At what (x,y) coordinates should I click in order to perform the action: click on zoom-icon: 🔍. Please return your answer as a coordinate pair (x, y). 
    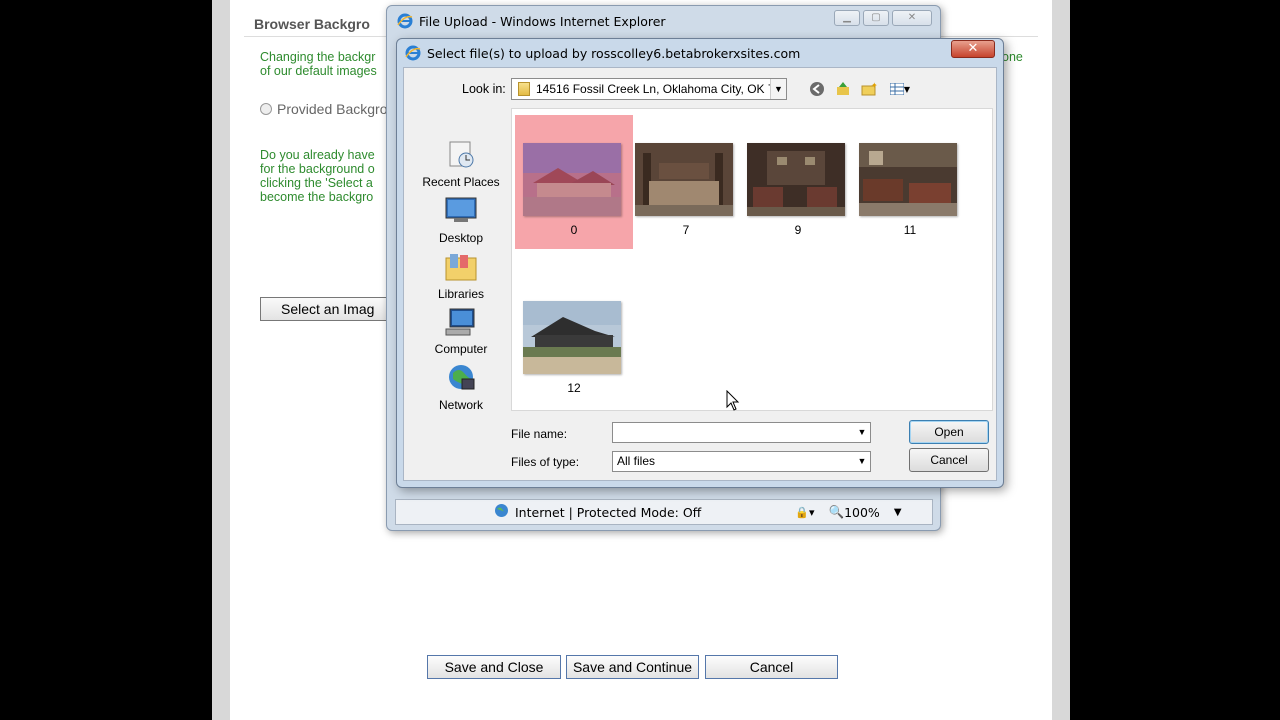
    Looking at the image, I should click on (837, 512).